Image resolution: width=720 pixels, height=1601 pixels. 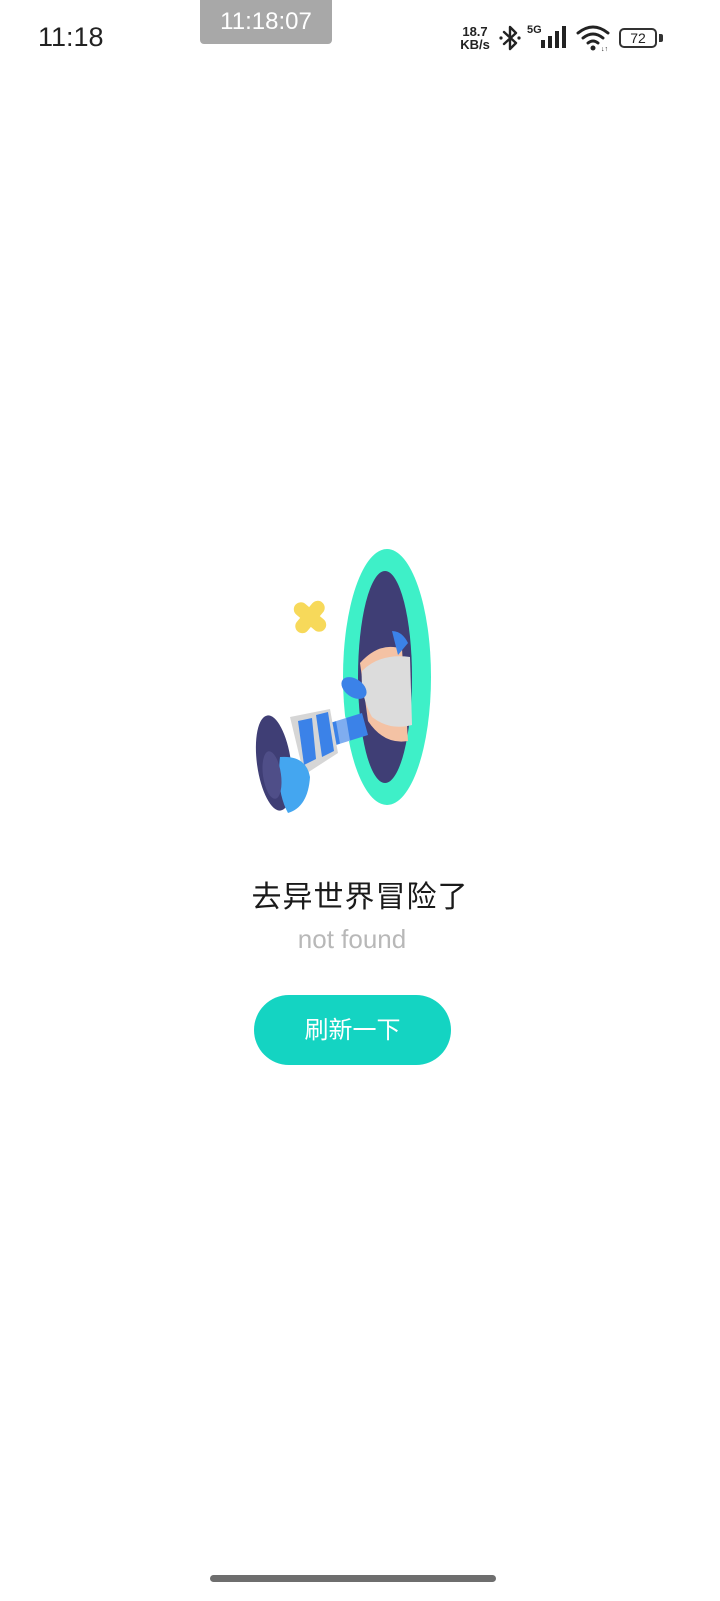 I want to click on network-speed: 18.7 KB/s, so click(x=475, y=38).